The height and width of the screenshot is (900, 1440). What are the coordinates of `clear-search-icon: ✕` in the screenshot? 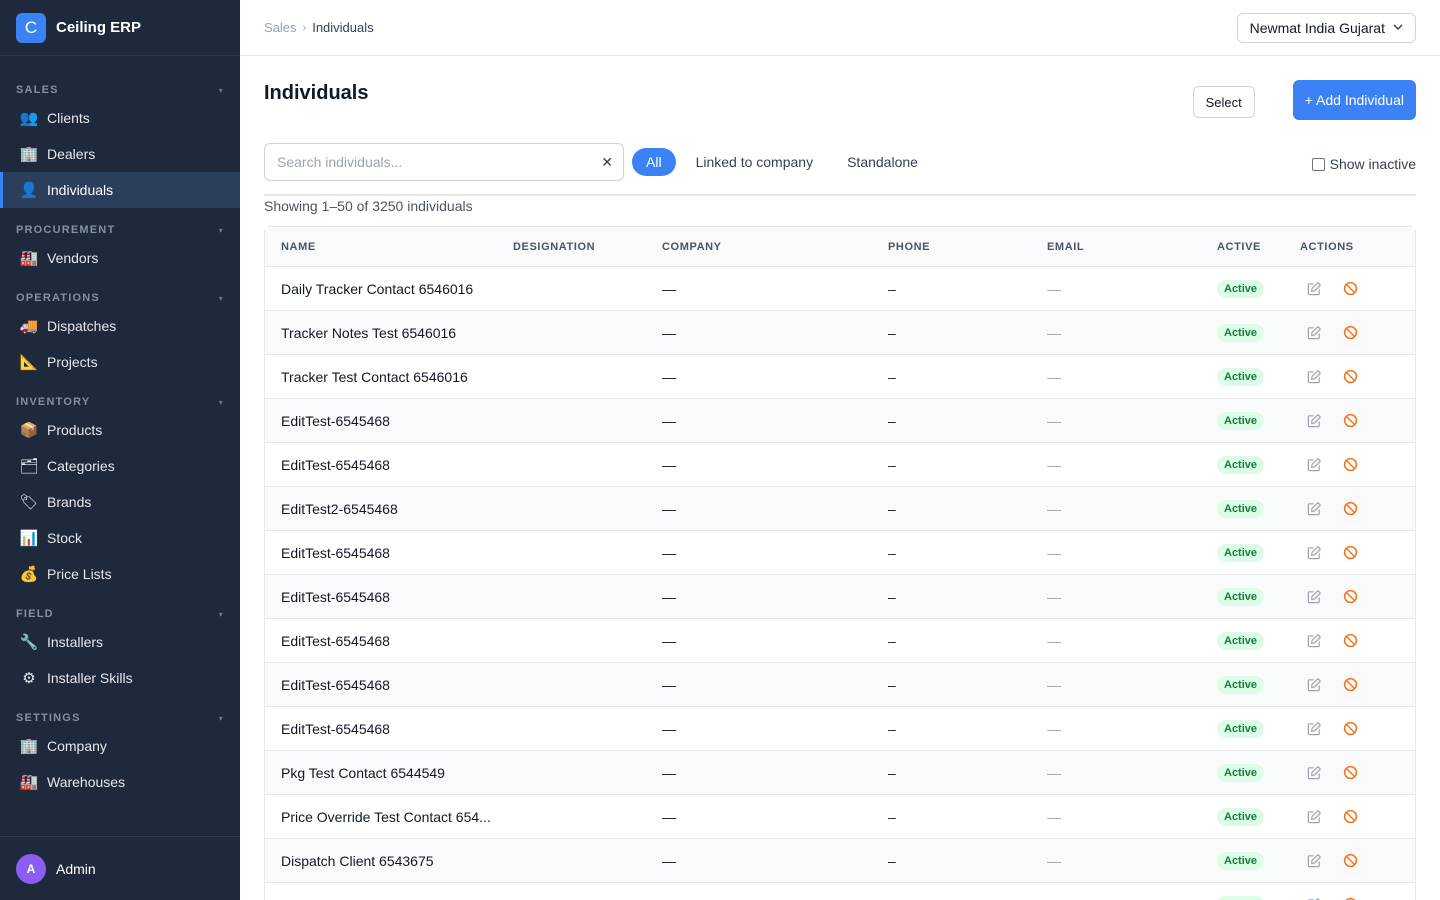 It's located at (607, 162).